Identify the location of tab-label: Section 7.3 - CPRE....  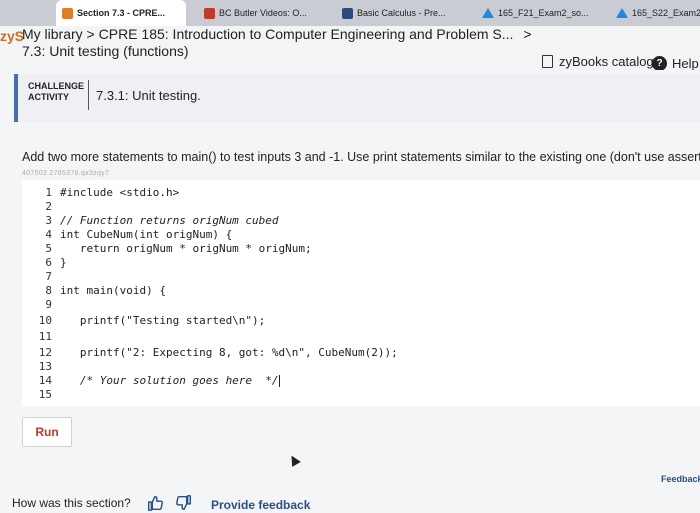
(121, 13).